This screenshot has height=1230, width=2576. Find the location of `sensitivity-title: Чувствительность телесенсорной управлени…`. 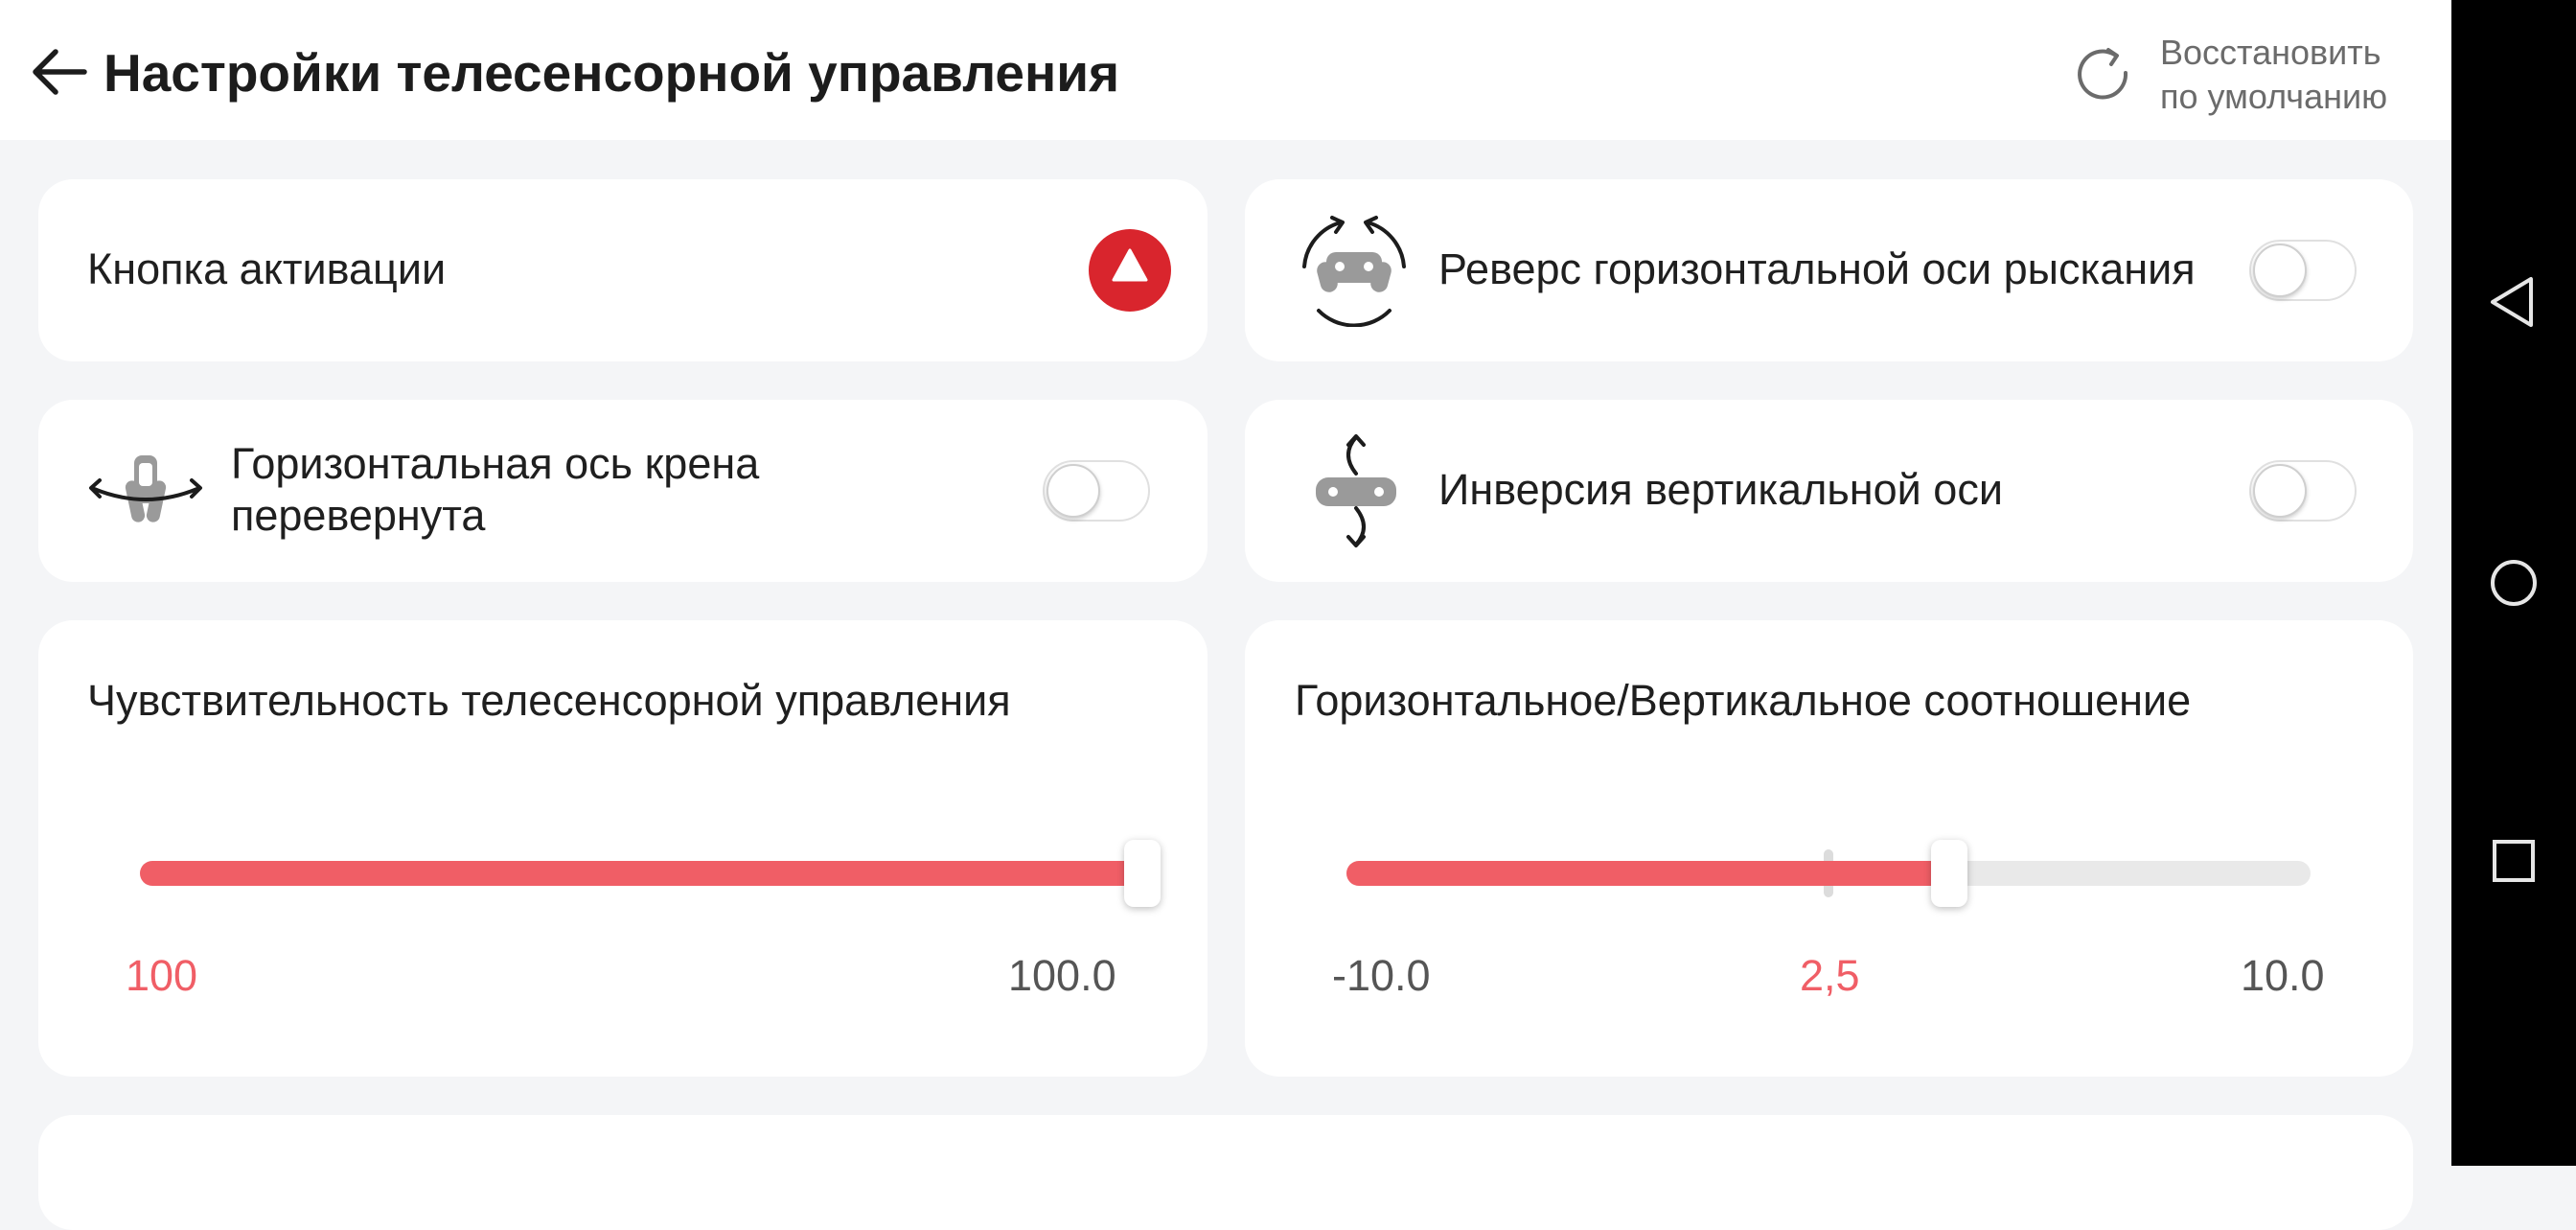

sensitivity-title: Чувствительность телесенсорной управлени… is located at coordinates (549, 700).